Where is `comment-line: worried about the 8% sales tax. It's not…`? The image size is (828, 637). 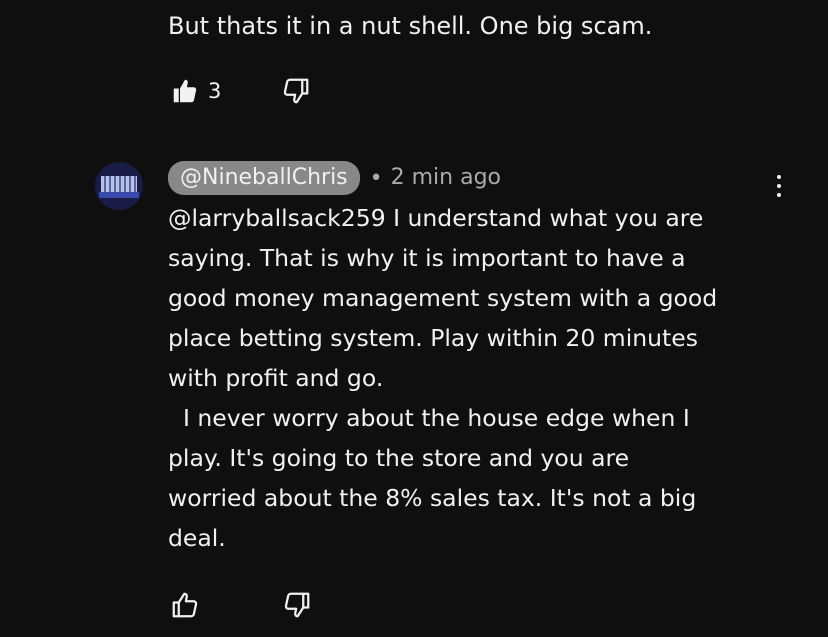
comment-line: worried about the 8% sales tax. It's not… is located at coordinates (432, 498).